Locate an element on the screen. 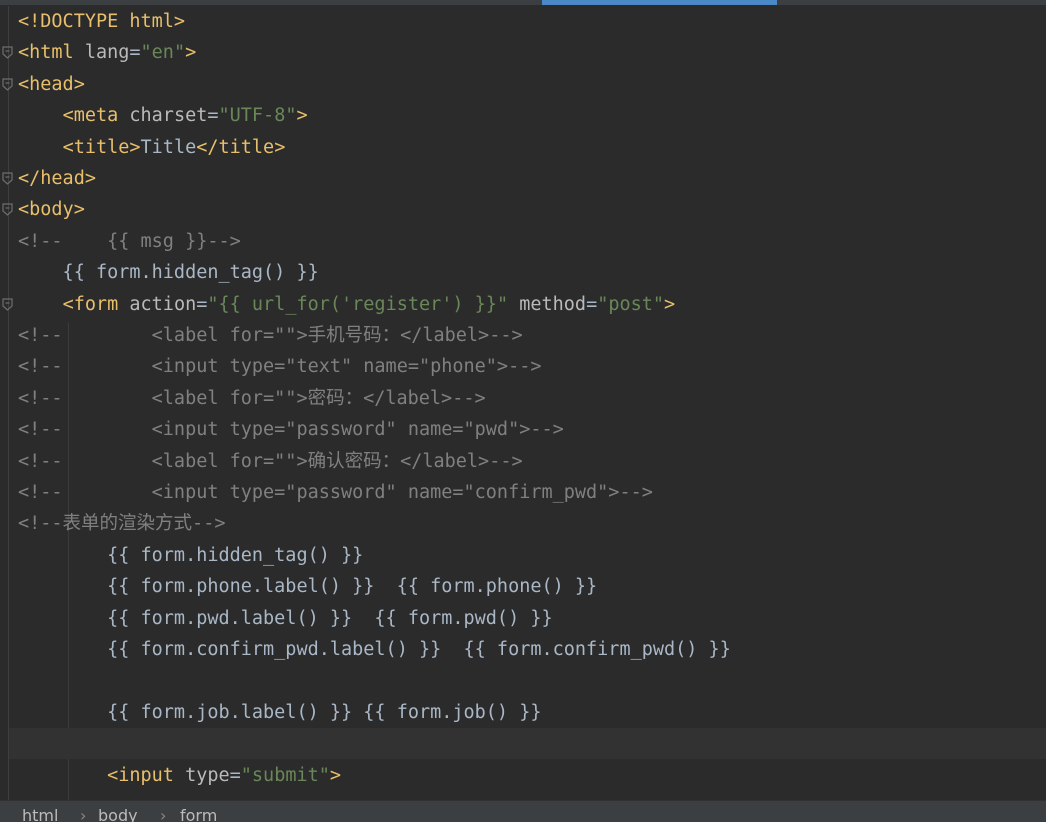 This screenshot has width=1046, height=822. code-token: <meta is located at coordinates (96, 116).